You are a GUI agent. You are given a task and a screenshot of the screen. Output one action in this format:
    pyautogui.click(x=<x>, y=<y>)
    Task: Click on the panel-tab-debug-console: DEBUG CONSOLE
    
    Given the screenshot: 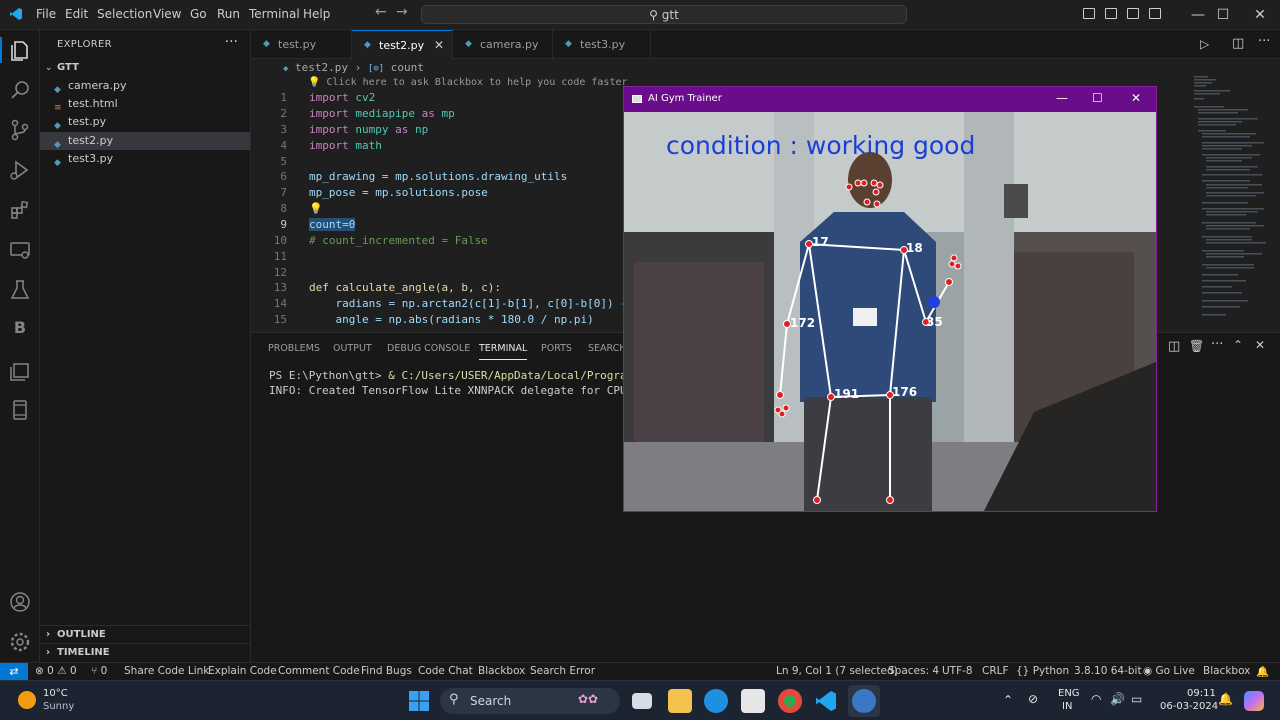 What is the action you would take?
    pyautogui.click(x=428, y=348)
    